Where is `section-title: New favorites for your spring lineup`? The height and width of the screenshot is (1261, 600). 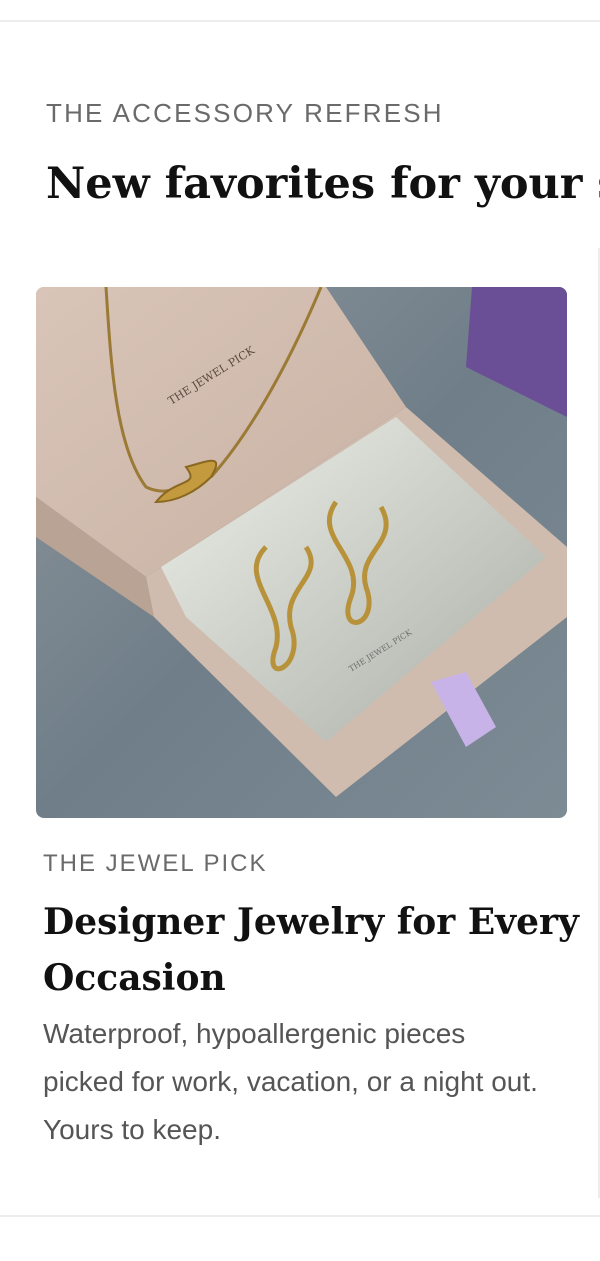
section-title: New favorites for your spring lineup is located at coordinates (323, 184).